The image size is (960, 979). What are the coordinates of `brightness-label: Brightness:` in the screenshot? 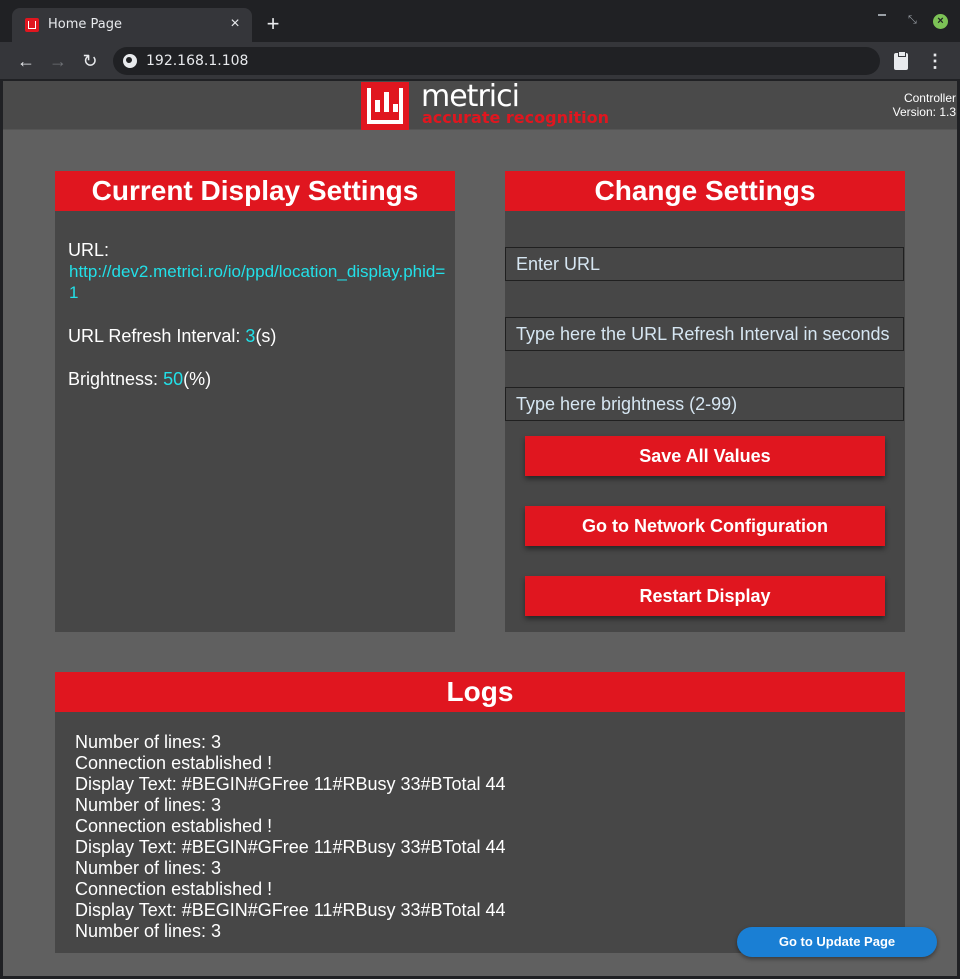 It's located at (113, 379).